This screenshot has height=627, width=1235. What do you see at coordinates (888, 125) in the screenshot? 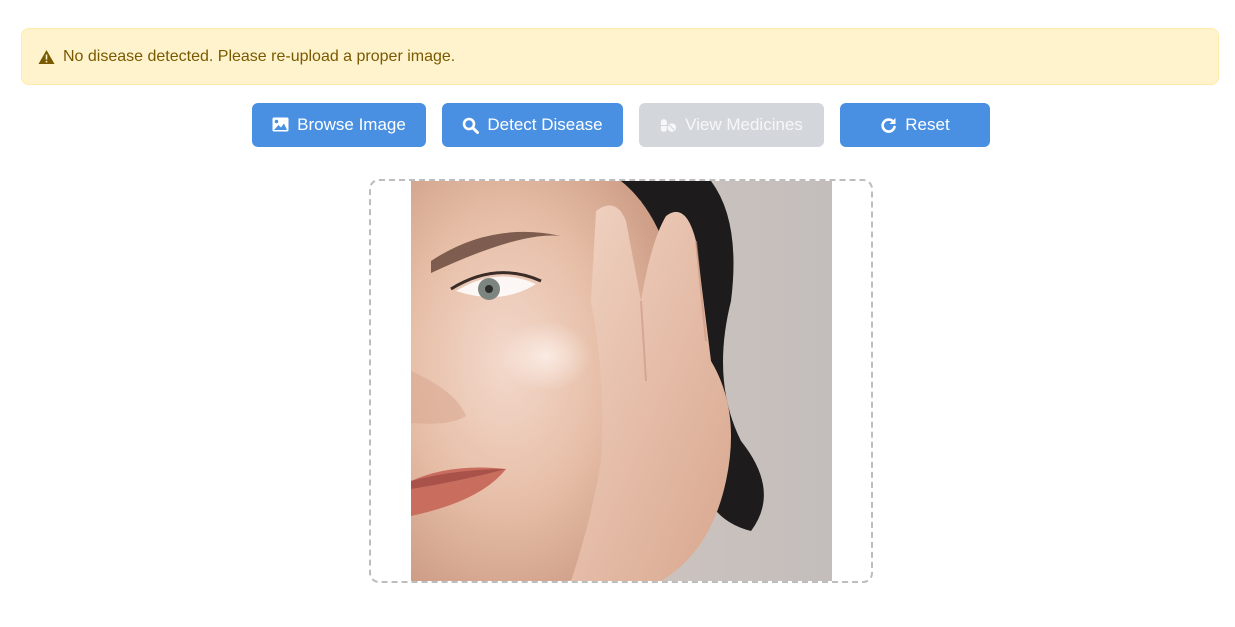
I see `redo-icon` at bounding box center [888, 125].